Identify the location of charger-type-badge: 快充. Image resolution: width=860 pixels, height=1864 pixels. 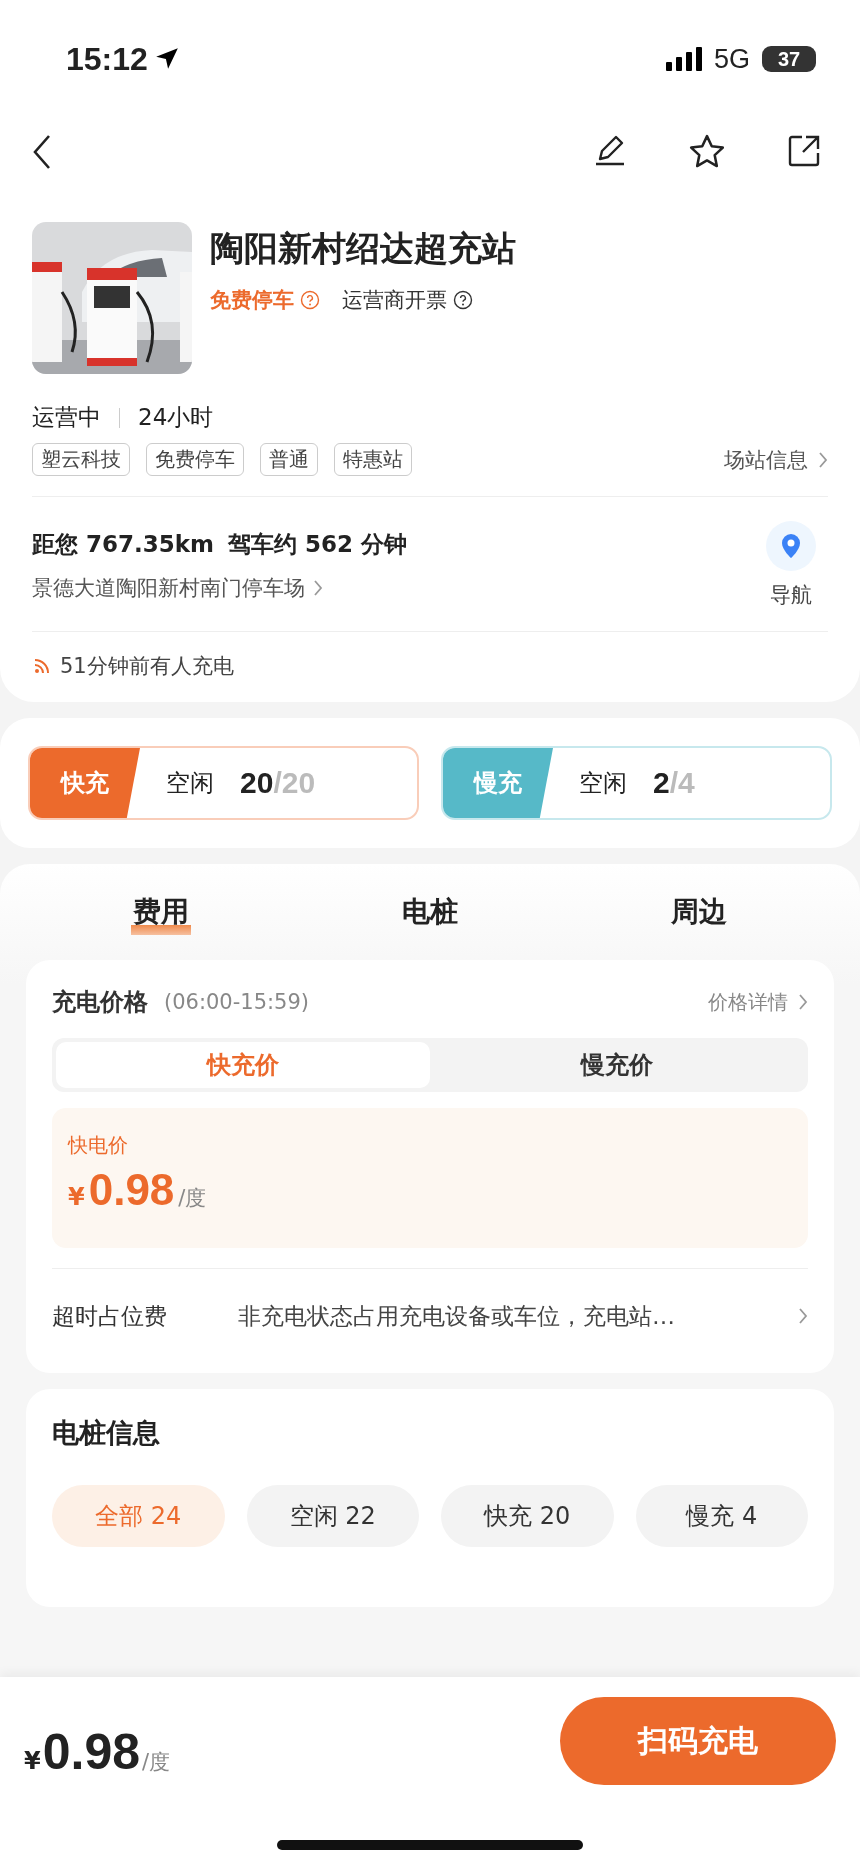
(85, 783).